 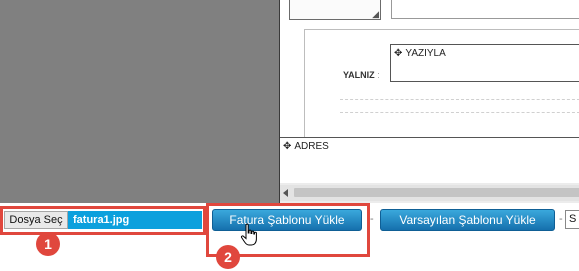 What do you see at coordinates (429, 160) in the screenshot?
I see `adres-field: ✥ ADRES` at bounding box center [429, 160].